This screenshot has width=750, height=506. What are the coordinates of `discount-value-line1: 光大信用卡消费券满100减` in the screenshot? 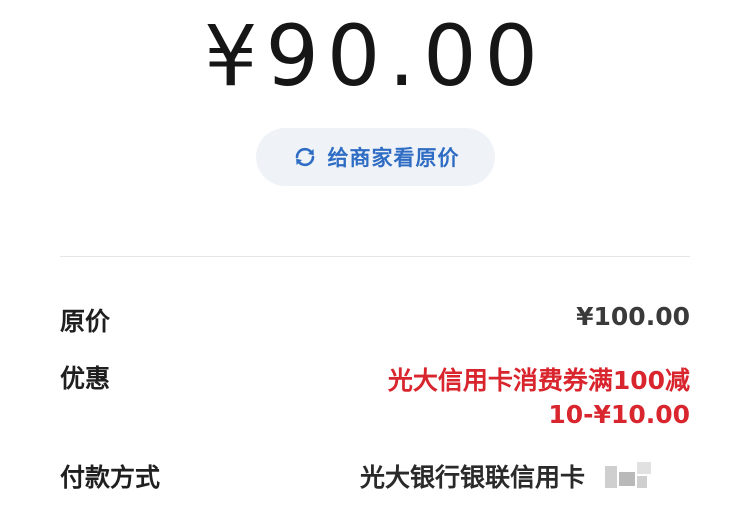 It's located at (538, 380).